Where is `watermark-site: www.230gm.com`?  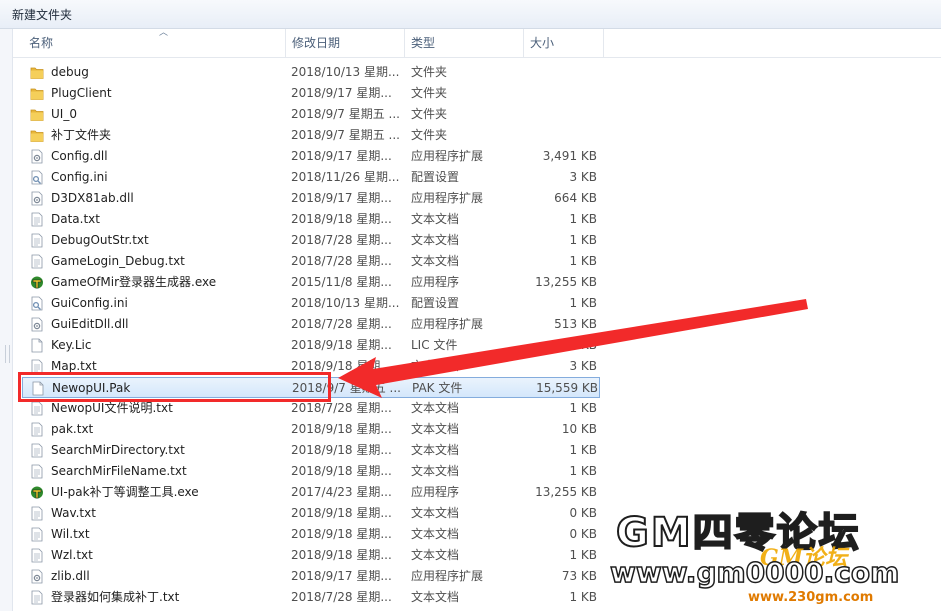
watermark-site: www.230gm.com is located at coordinates (811, 597).